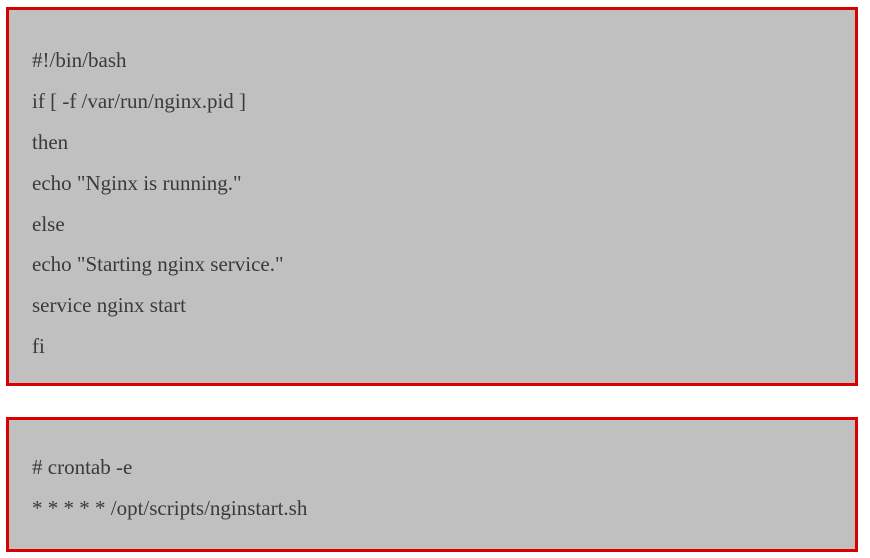 The height and width of the screenshot is (558, 870). I want to click on code-line-else: else, so click(48, 223).